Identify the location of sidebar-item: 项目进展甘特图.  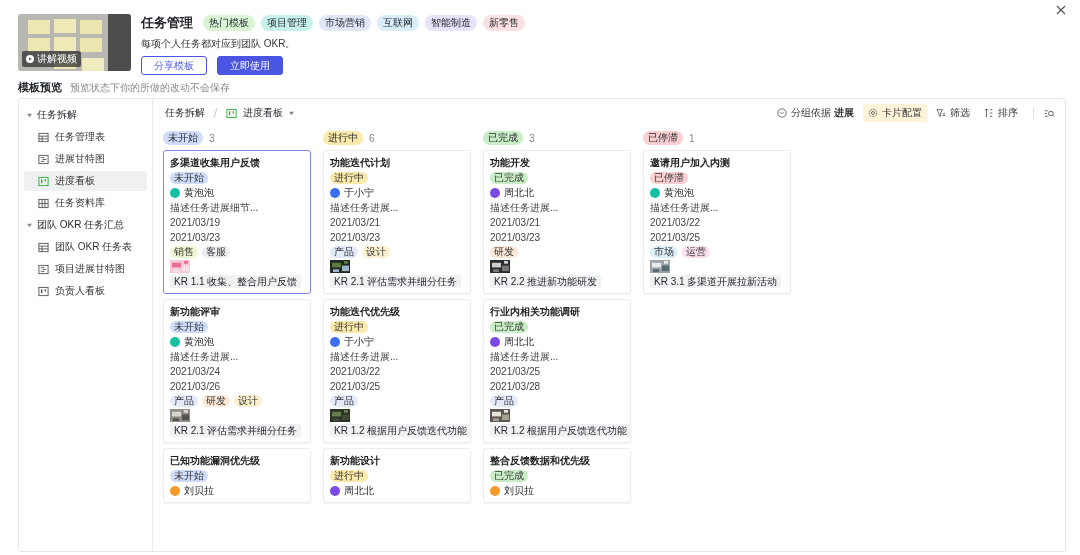
(85, 269).